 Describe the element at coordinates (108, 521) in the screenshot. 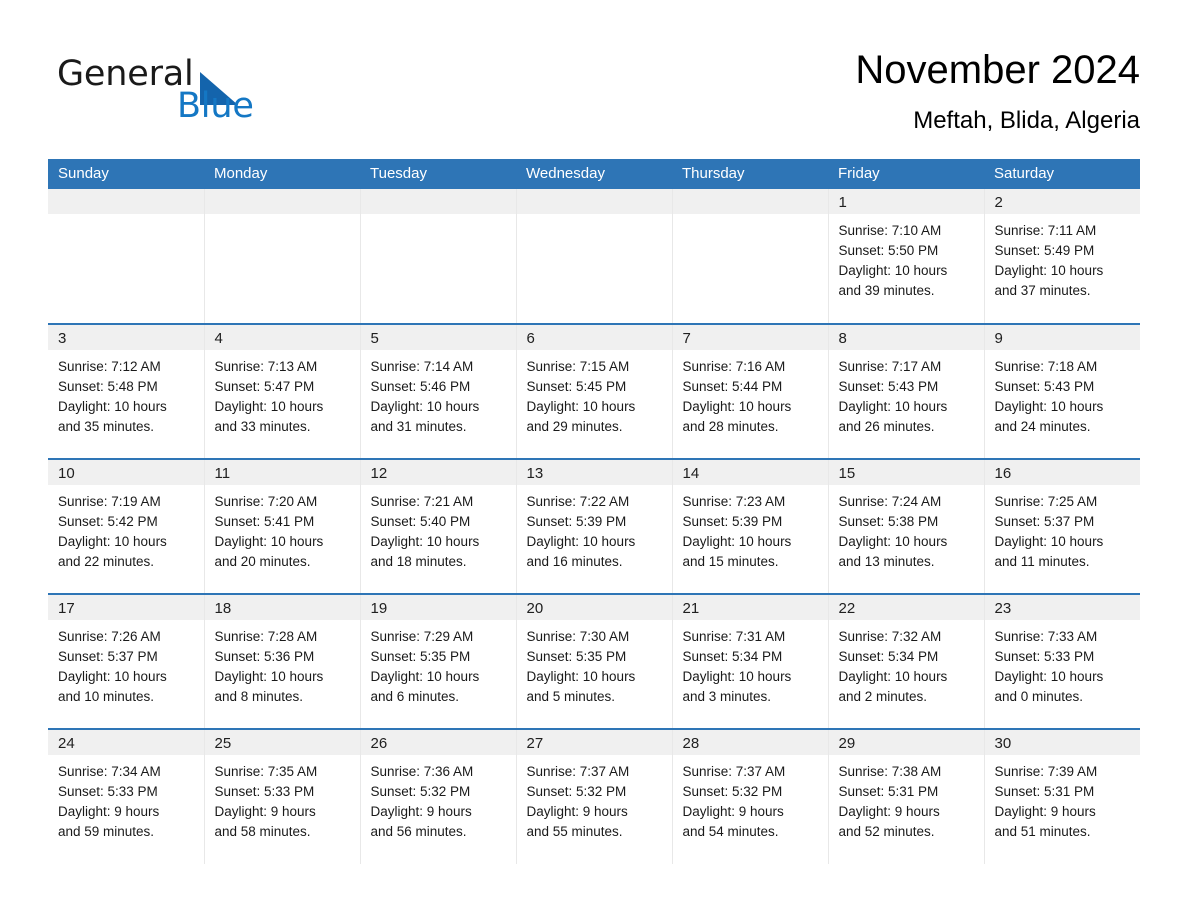

I see `sunset-text: Sunset: 5:42 PM` at that location.